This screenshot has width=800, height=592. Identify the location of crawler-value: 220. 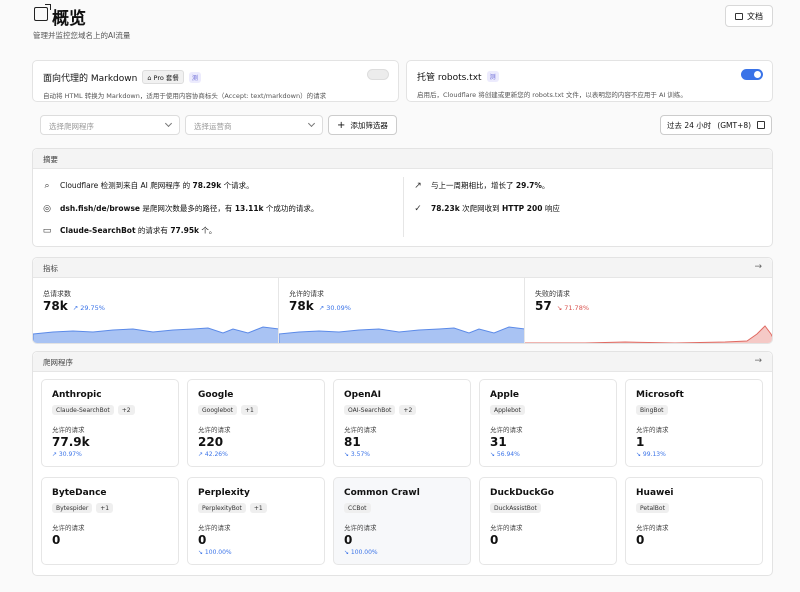
(211, 442).